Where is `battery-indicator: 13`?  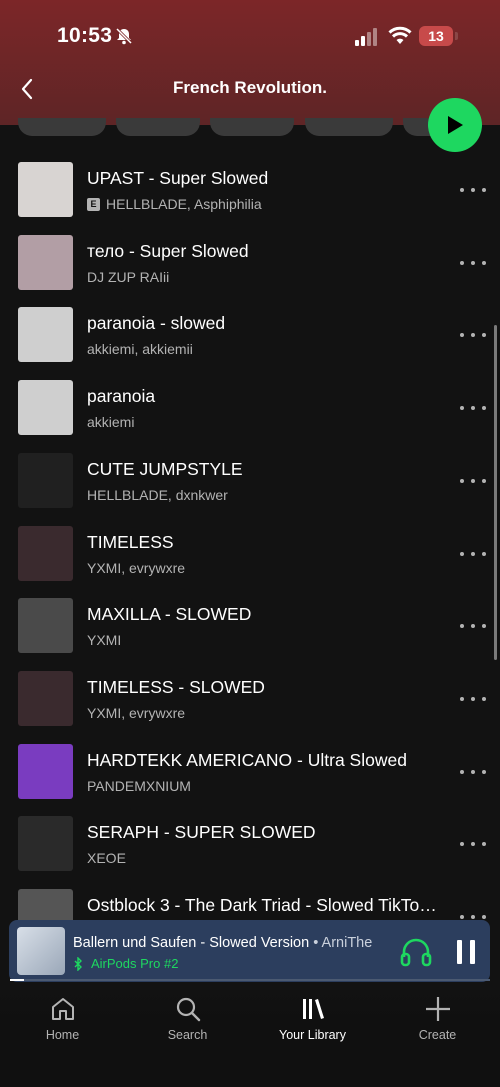 battery-indicator: 13 is located at coordinates (436, 36).